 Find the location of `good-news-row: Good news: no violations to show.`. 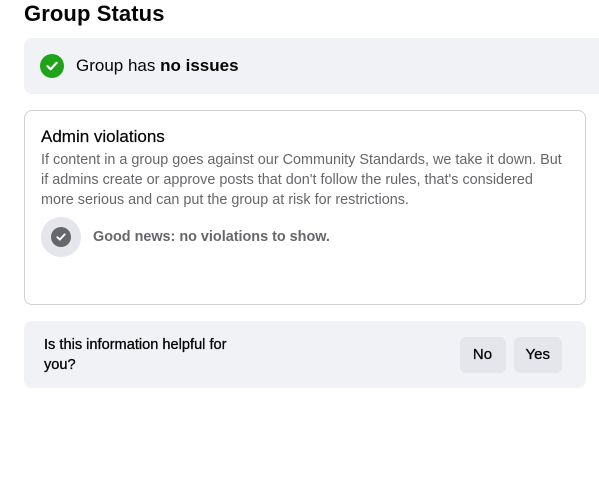

good-news-row: Good news: no violations to show. is located at coordinates (305, 237).